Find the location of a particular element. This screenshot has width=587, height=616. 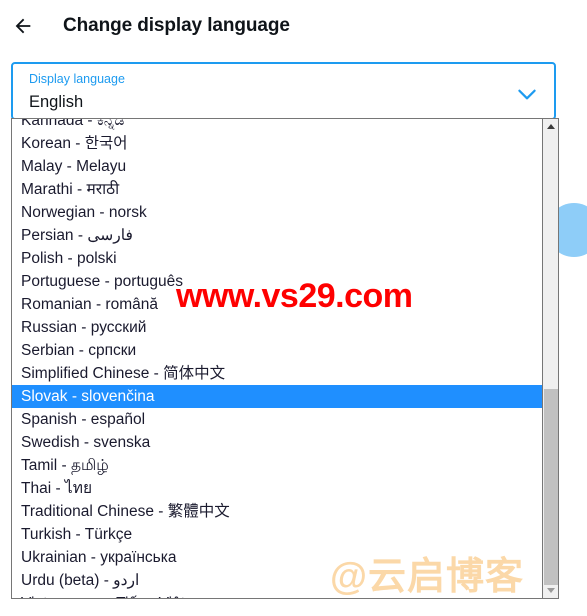

triangle-up-icon is located at coordinates (550, 126).